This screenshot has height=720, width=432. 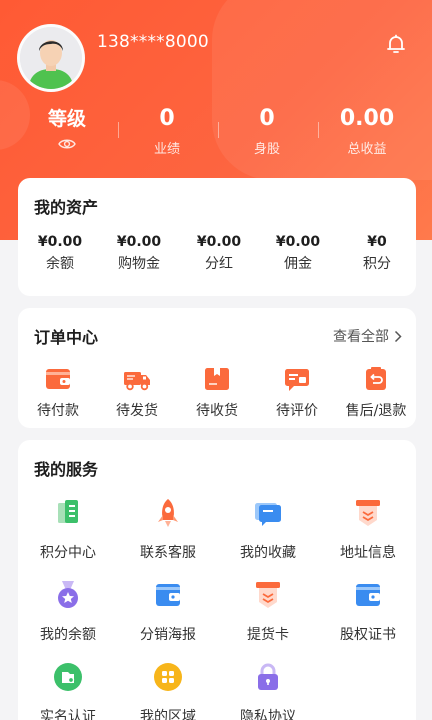 What do you see at coordinates (219, 253) in the screenshot?
I see `asset-dividend: ¥0.00 分红` at bounding box center [219, 253].